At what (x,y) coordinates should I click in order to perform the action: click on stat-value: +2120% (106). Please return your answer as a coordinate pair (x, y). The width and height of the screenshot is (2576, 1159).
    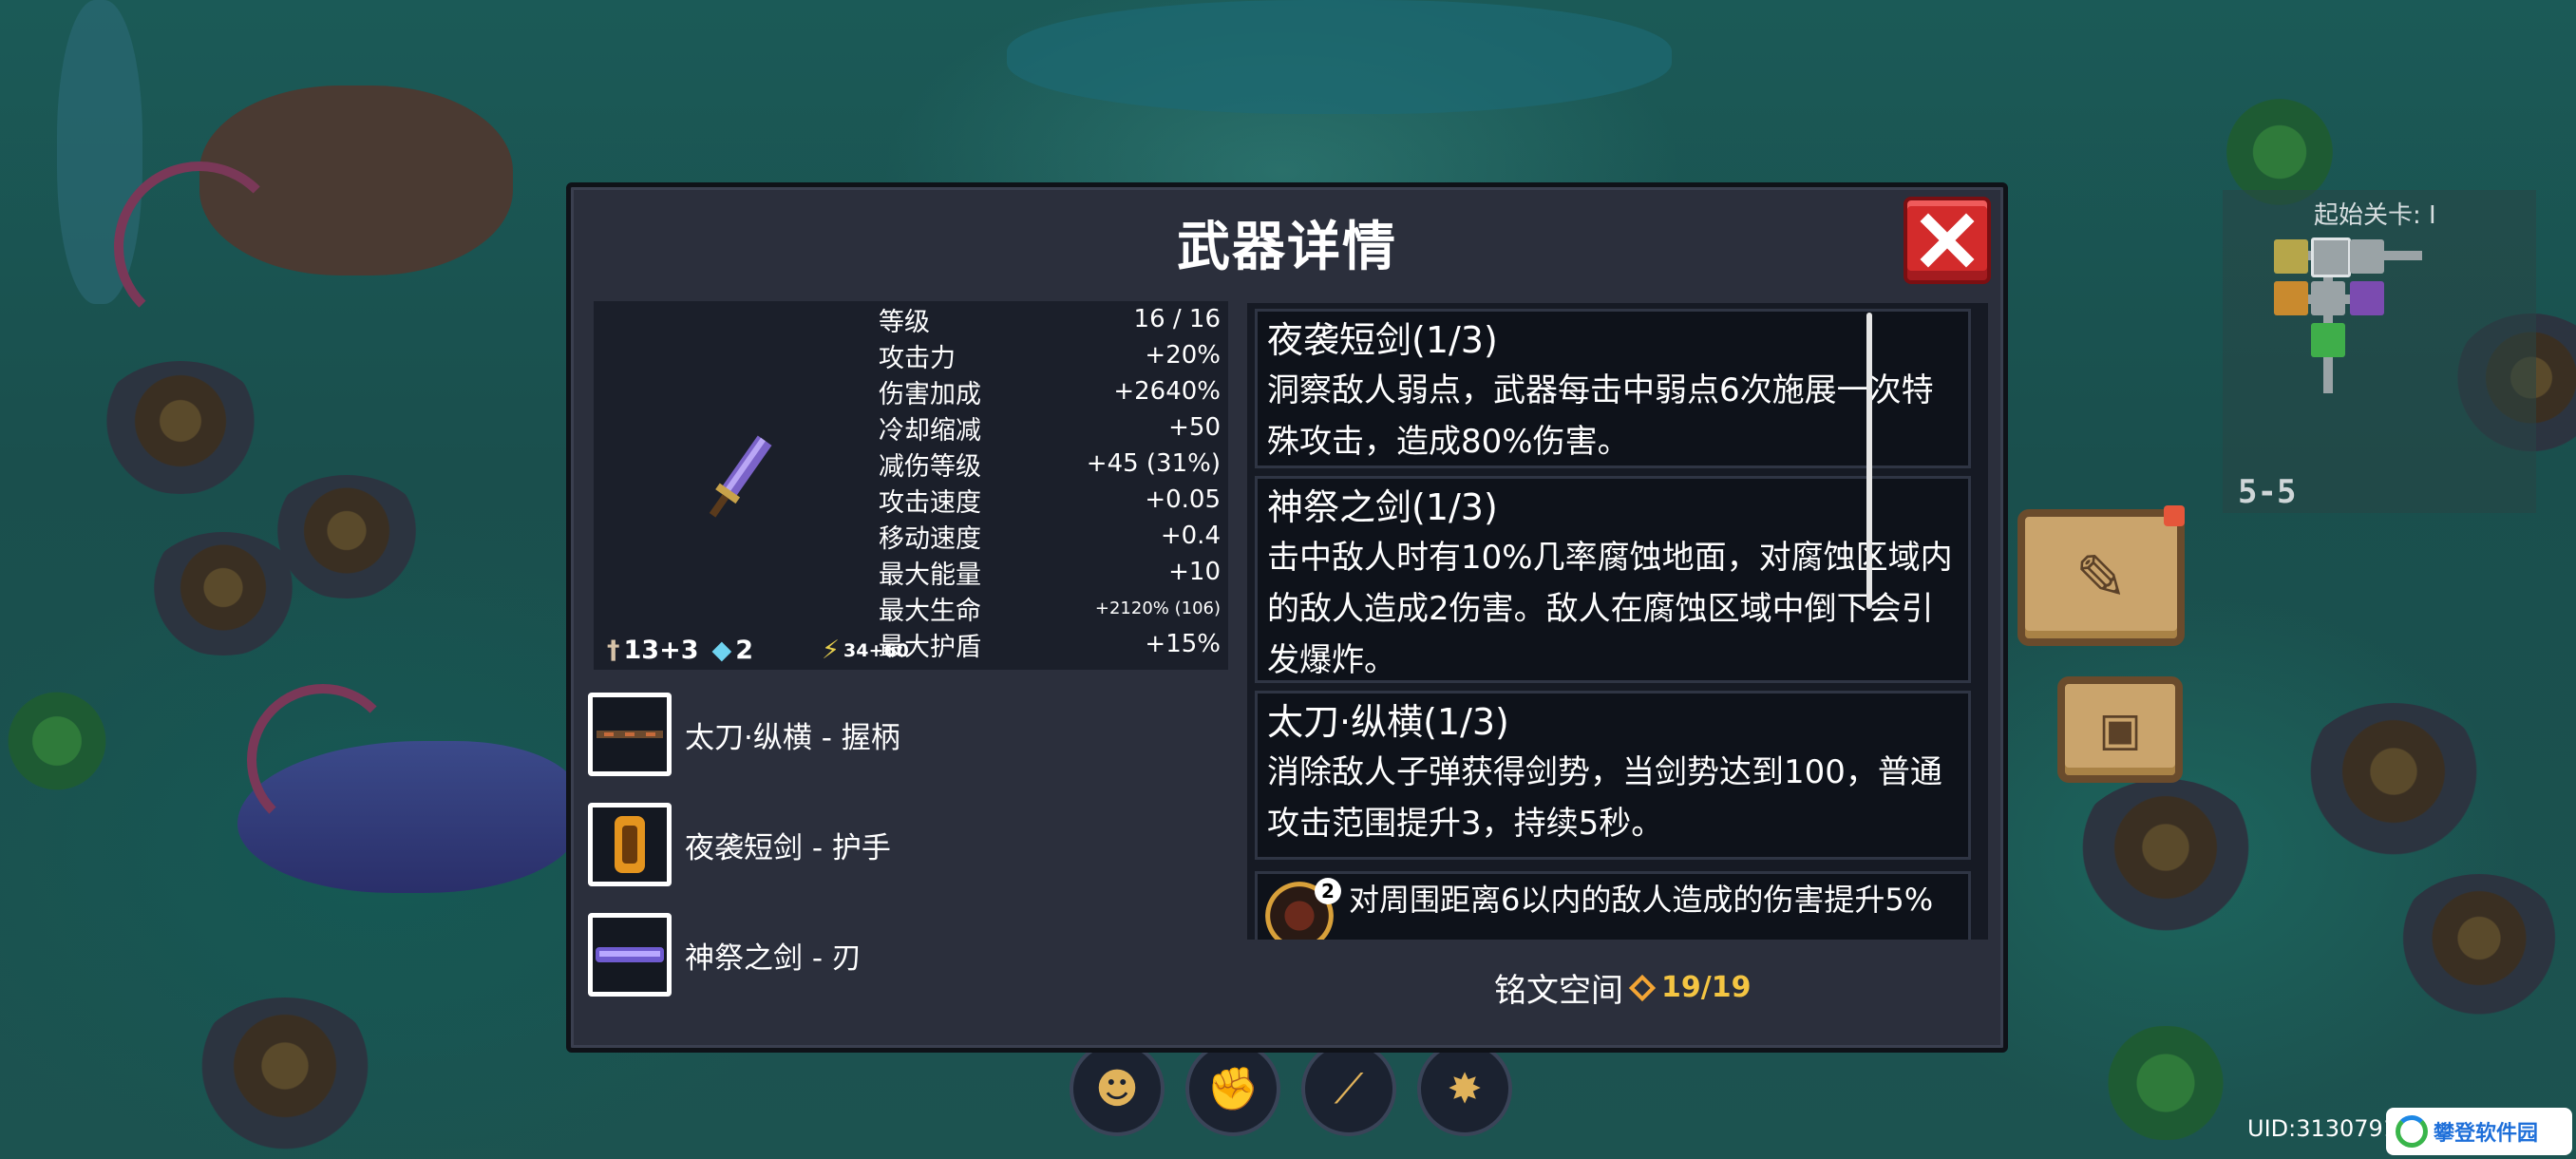
    Looking at the image, I should click on (1157, 608).